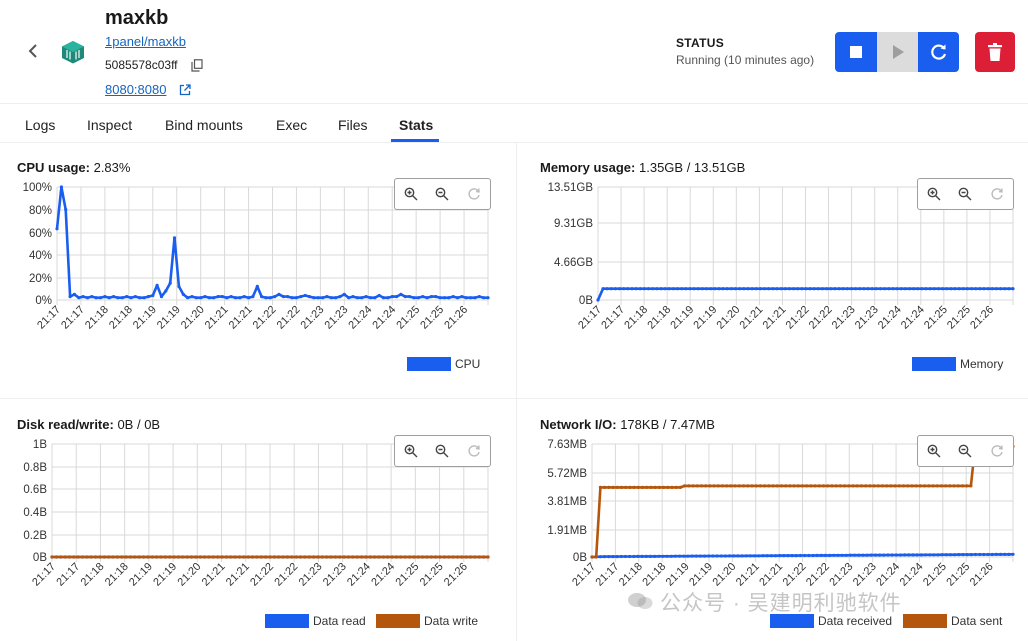  I want to click on network-zoom-in-button, so click(934, 451).